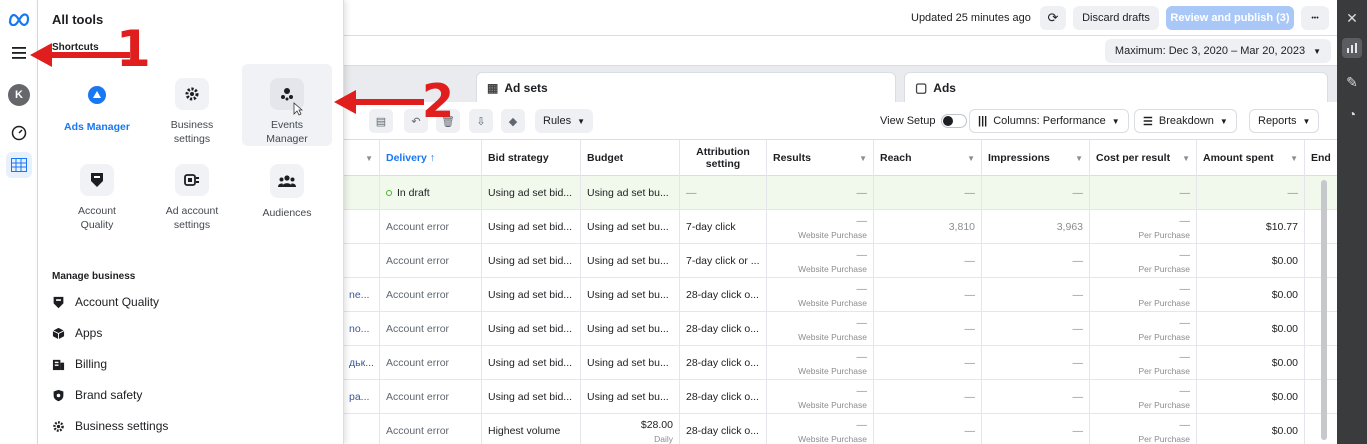  What do you see at coordinates (19, 19) in the screenshot?
I see `meta-logo-icon` at bounding box center [19, 19].